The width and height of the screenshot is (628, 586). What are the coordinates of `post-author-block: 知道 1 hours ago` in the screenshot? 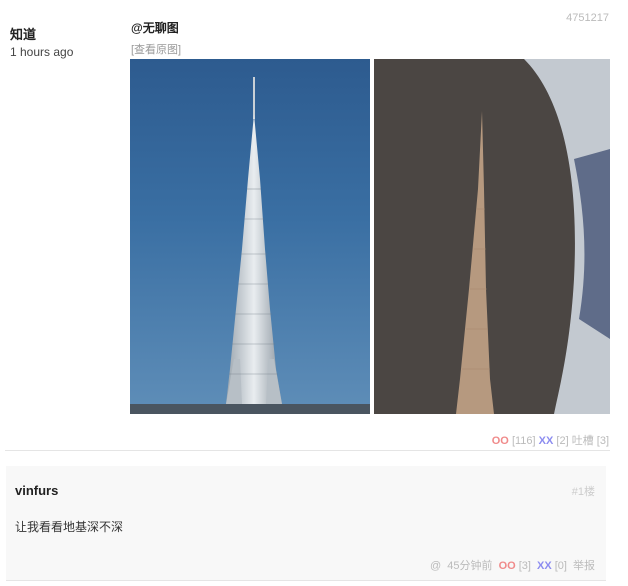 It's located at (41, 41).